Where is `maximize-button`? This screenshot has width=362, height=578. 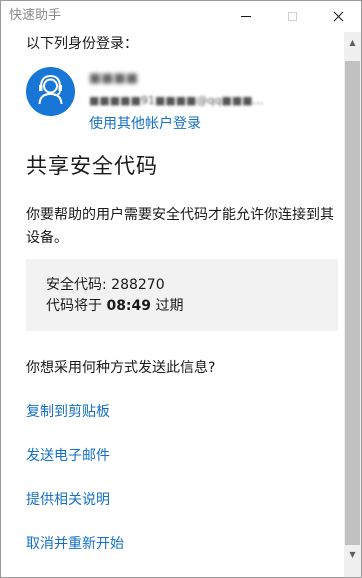 maximize-button is located at coordinates (292, 16).